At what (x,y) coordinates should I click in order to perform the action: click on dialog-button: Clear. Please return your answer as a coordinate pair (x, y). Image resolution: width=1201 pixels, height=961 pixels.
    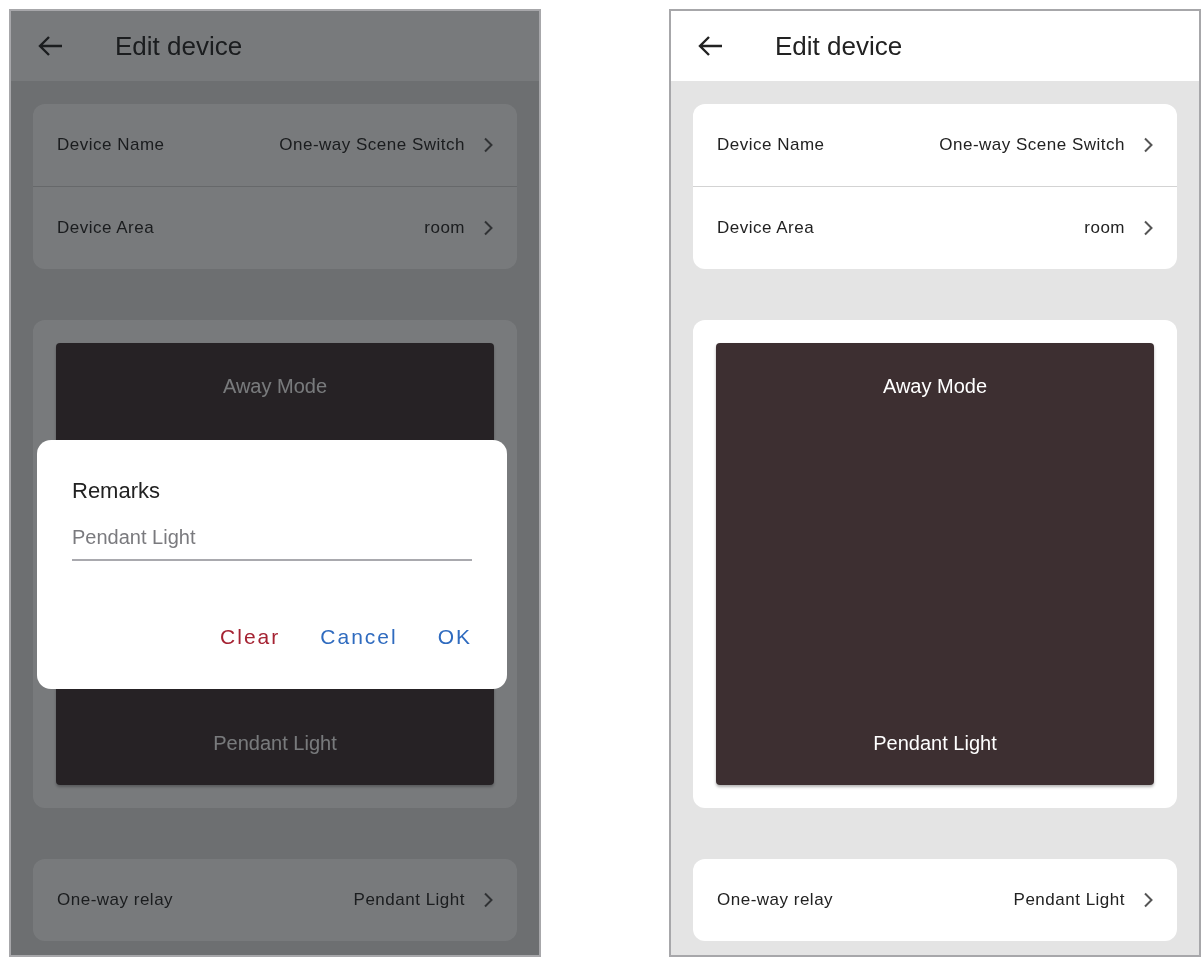
    Looking at the image, I should click on (250, 637).